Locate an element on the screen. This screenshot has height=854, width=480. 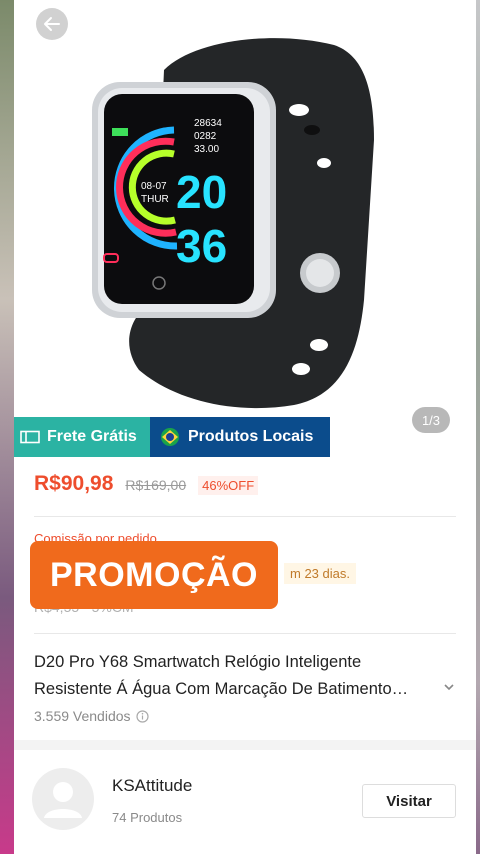
shop-avatar is located at coordinates (63, 799).